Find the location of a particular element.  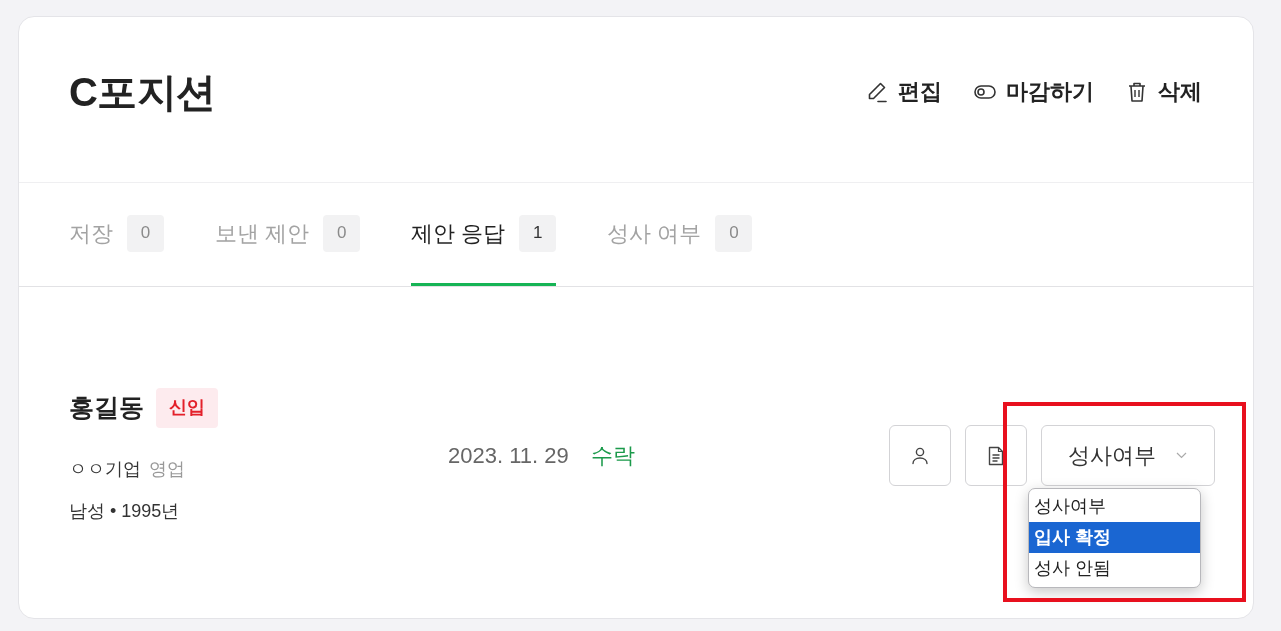

dropdown-option: 입사 확정 is located at coordinates (1114, 537).